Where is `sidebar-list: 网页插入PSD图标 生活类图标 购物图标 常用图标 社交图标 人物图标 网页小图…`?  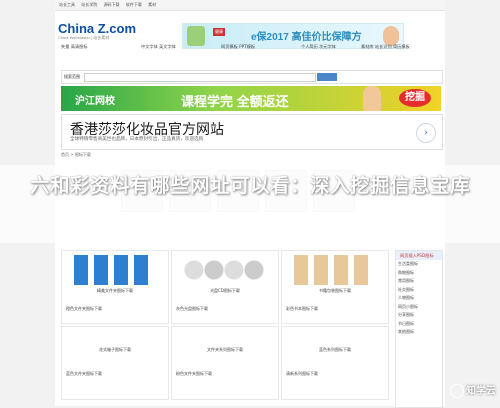 sidebar-list: 网页插入PSD图标 生活类图标 购物图标 常用图标 社交图标 人物图标 网页小图… is located at coordinates (419, 329).